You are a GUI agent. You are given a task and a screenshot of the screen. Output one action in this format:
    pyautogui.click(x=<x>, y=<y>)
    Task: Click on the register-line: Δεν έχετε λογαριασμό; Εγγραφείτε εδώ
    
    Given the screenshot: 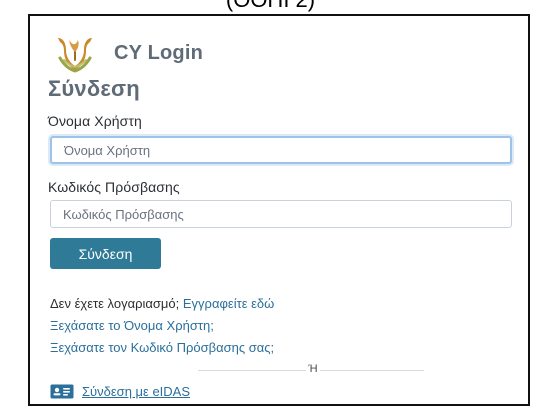 What is the action you would take?
    pyautogui.click(x=162, y=303)
    